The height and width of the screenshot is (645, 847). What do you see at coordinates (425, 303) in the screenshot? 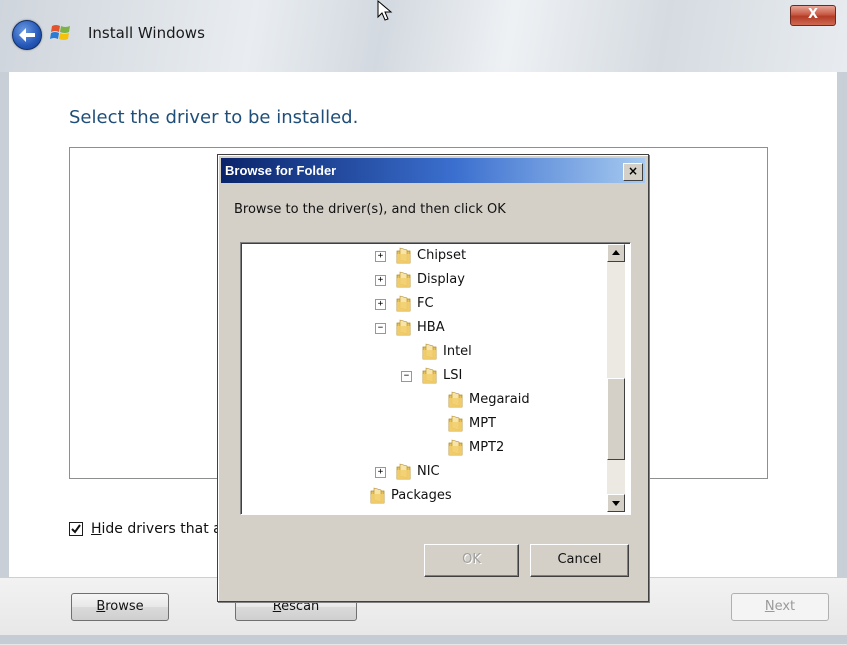
I see `tree-item-label: FC` at bounding box center [425, 303].